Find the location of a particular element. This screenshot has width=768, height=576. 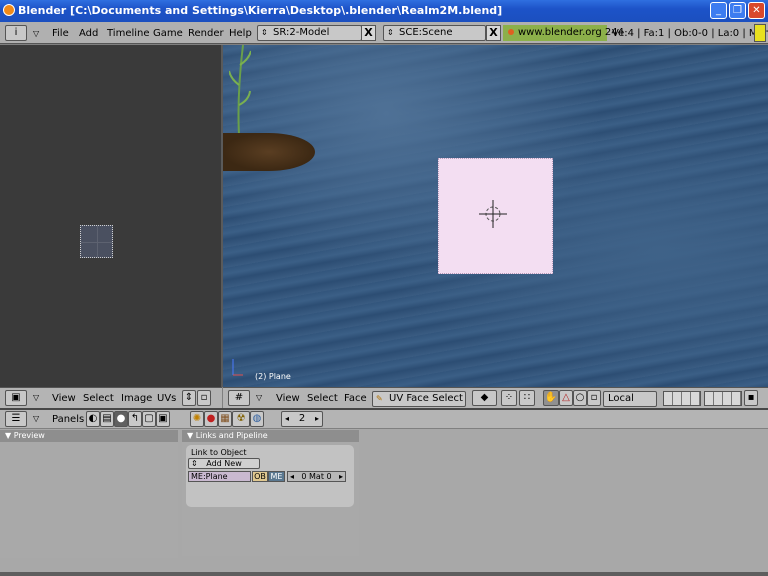

radio-icon: ☢ is located at coordinates (241, 419).